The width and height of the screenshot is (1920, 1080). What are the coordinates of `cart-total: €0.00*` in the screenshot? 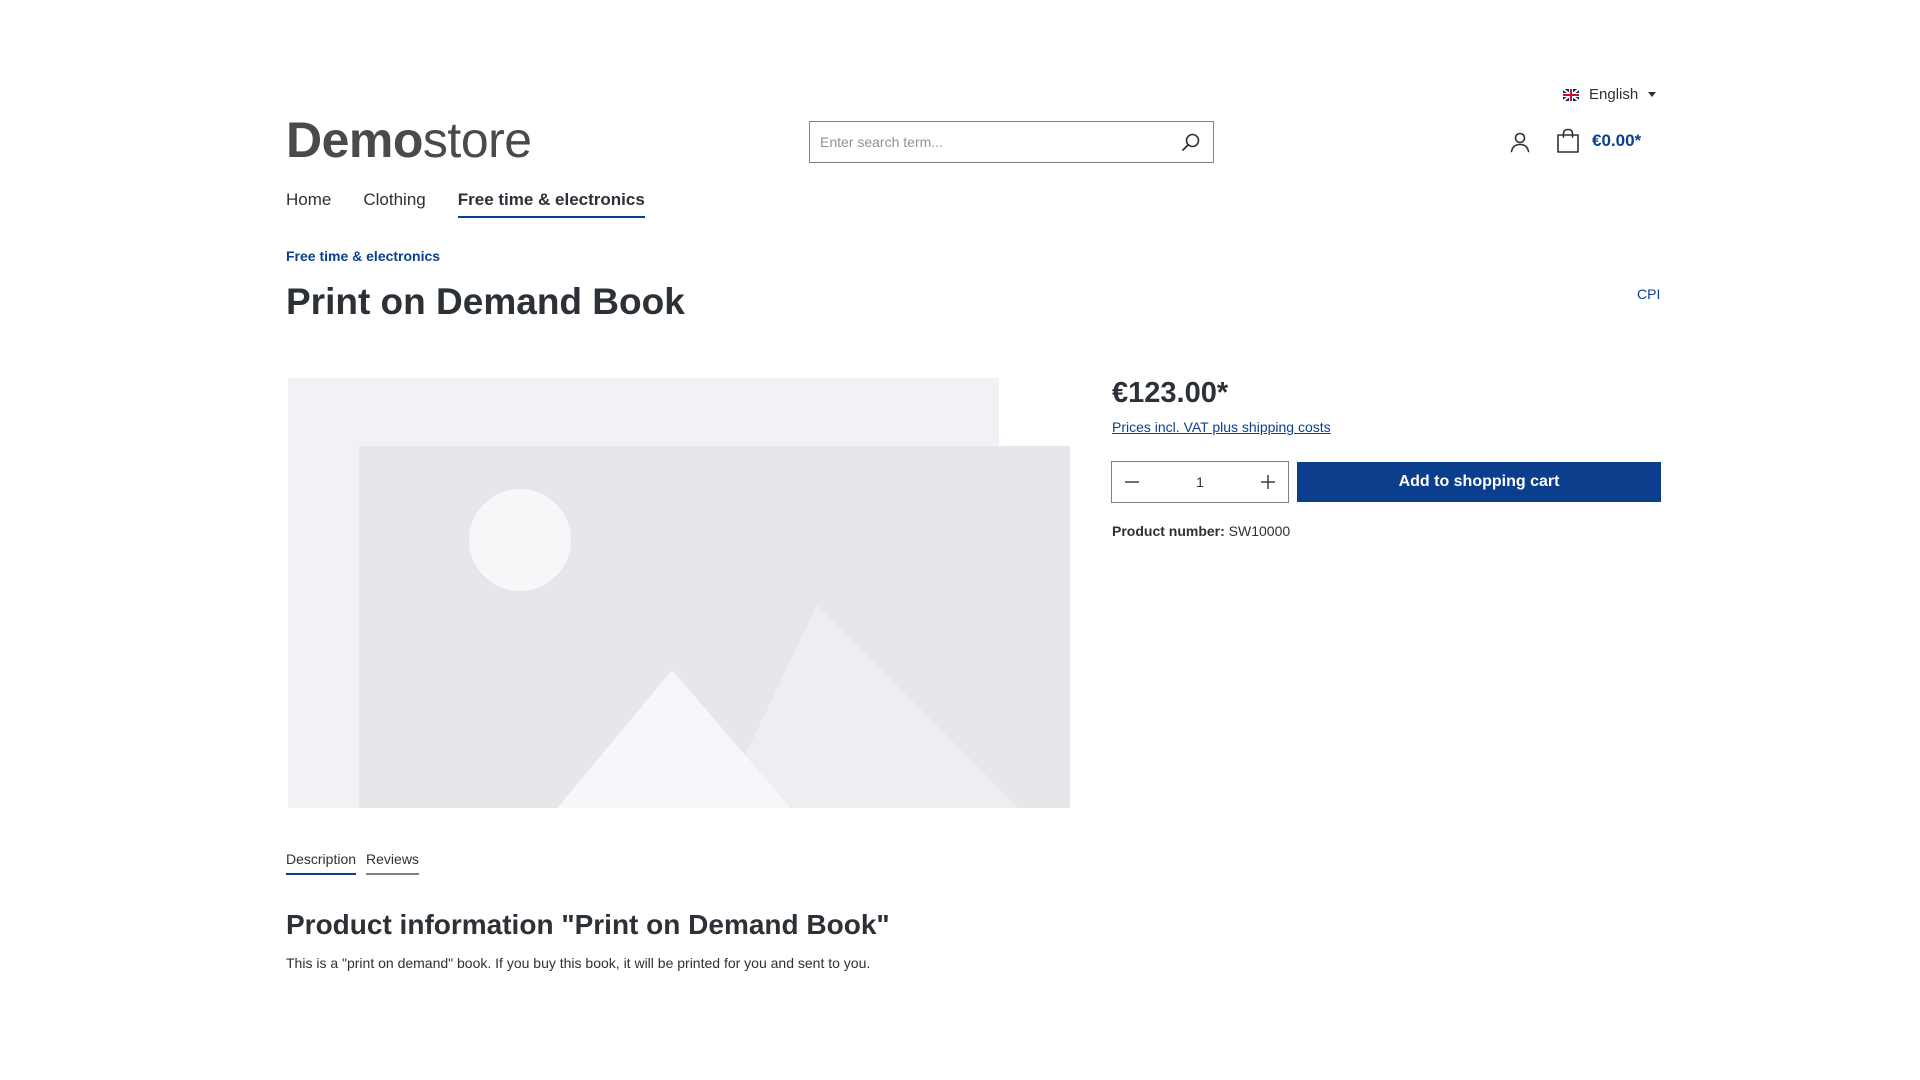 It's located at (1617, 140).